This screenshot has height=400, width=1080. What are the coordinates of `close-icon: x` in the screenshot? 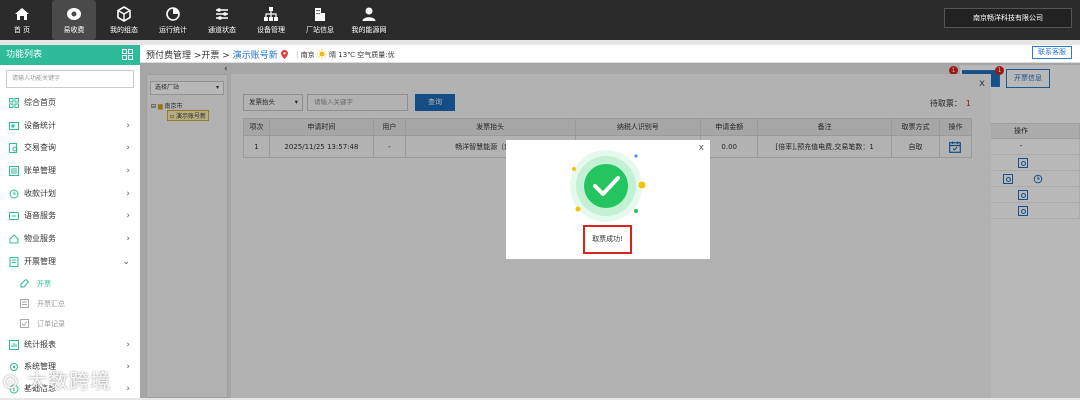 It's located at (701, 148).